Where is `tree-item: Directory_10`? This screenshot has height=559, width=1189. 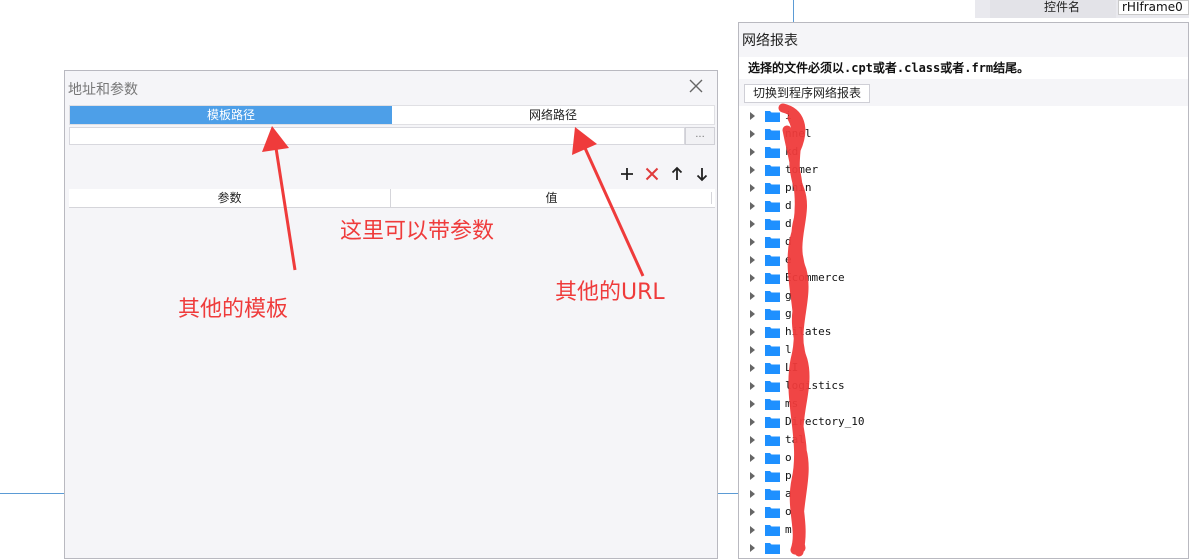 tree-item: Directory_10 is located at coordinates (963, 422).